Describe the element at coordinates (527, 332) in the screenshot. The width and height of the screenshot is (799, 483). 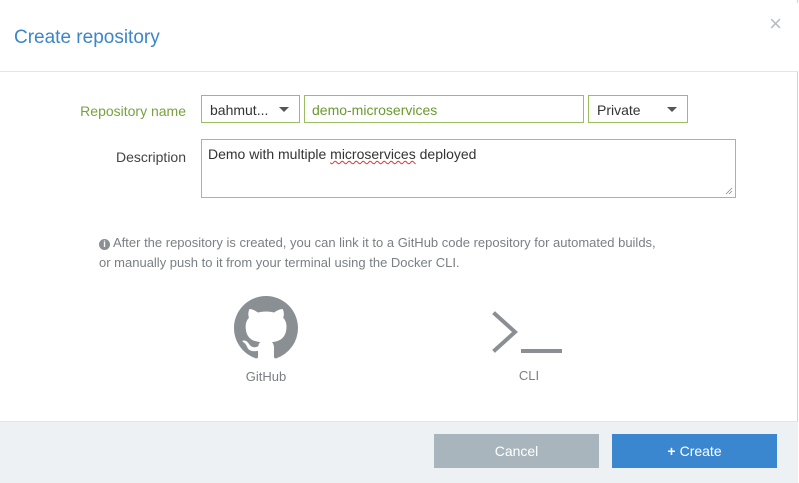
I see `terminal-icon` at that location.